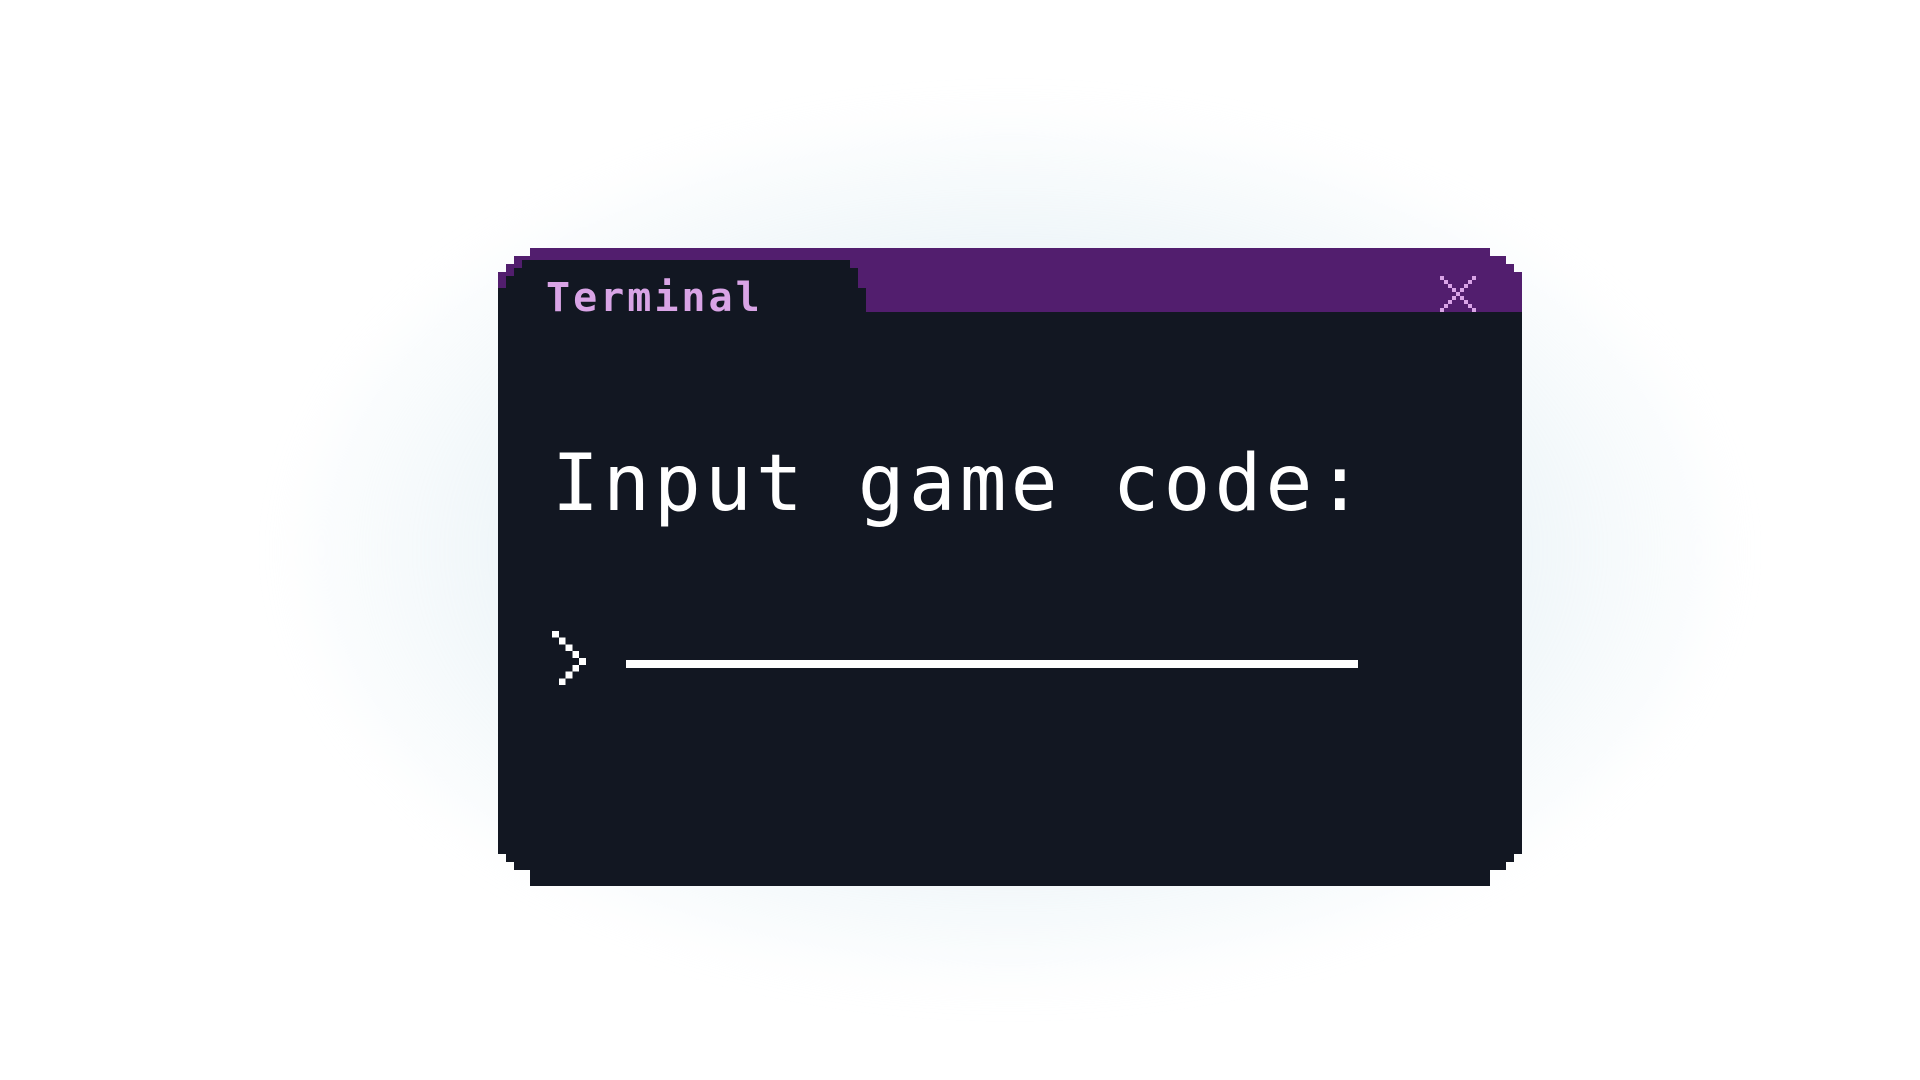 The width and height of the screenshot is (1920, 1080). What do you see at coordinates (960, 484) in the screenshot?
I see `prompt-label: Input game code:` at bounding box center [960, 484].